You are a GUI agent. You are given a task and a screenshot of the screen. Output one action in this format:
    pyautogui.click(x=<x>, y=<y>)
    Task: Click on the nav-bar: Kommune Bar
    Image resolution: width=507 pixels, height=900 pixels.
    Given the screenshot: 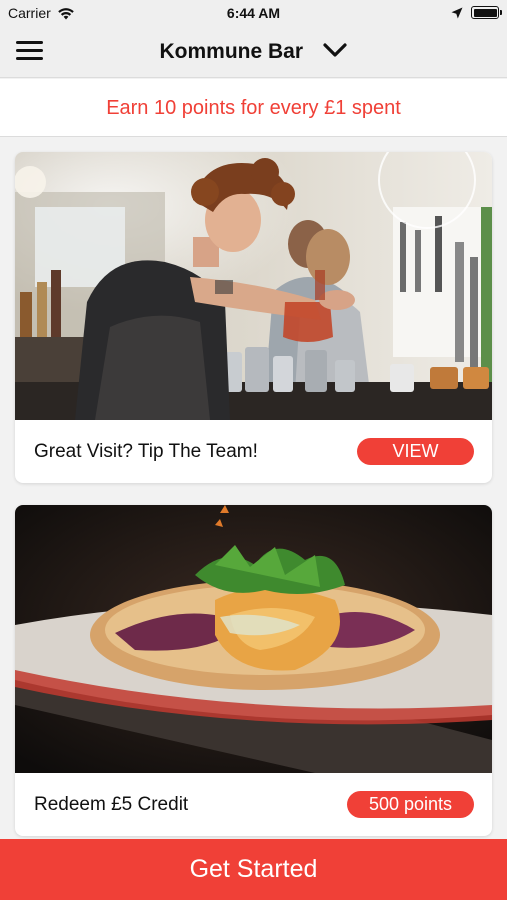 What is the action you would take?
    pyautogui.click(x=253, y=53)
    